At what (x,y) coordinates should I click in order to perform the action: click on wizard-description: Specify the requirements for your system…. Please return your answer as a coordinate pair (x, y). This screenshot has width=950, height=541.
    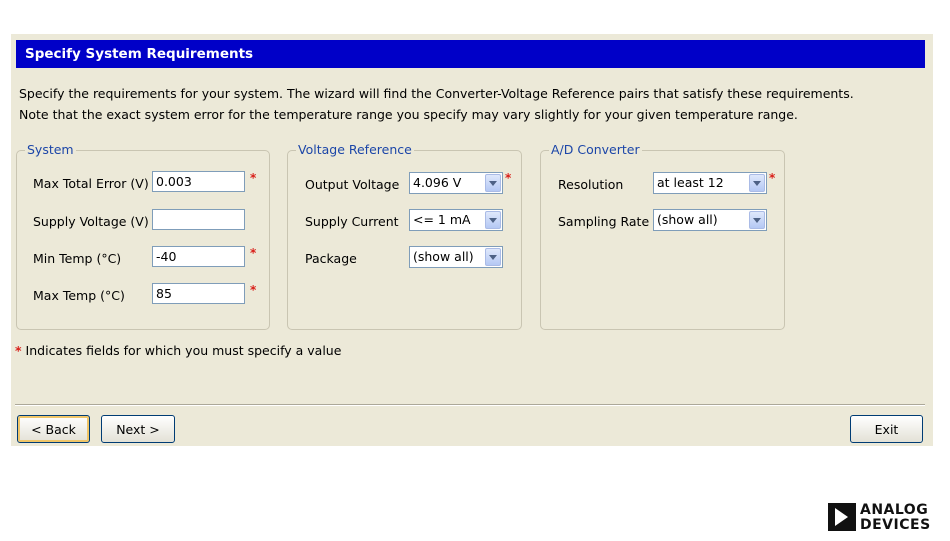
    Looking at the image, I should click on (469, 104).